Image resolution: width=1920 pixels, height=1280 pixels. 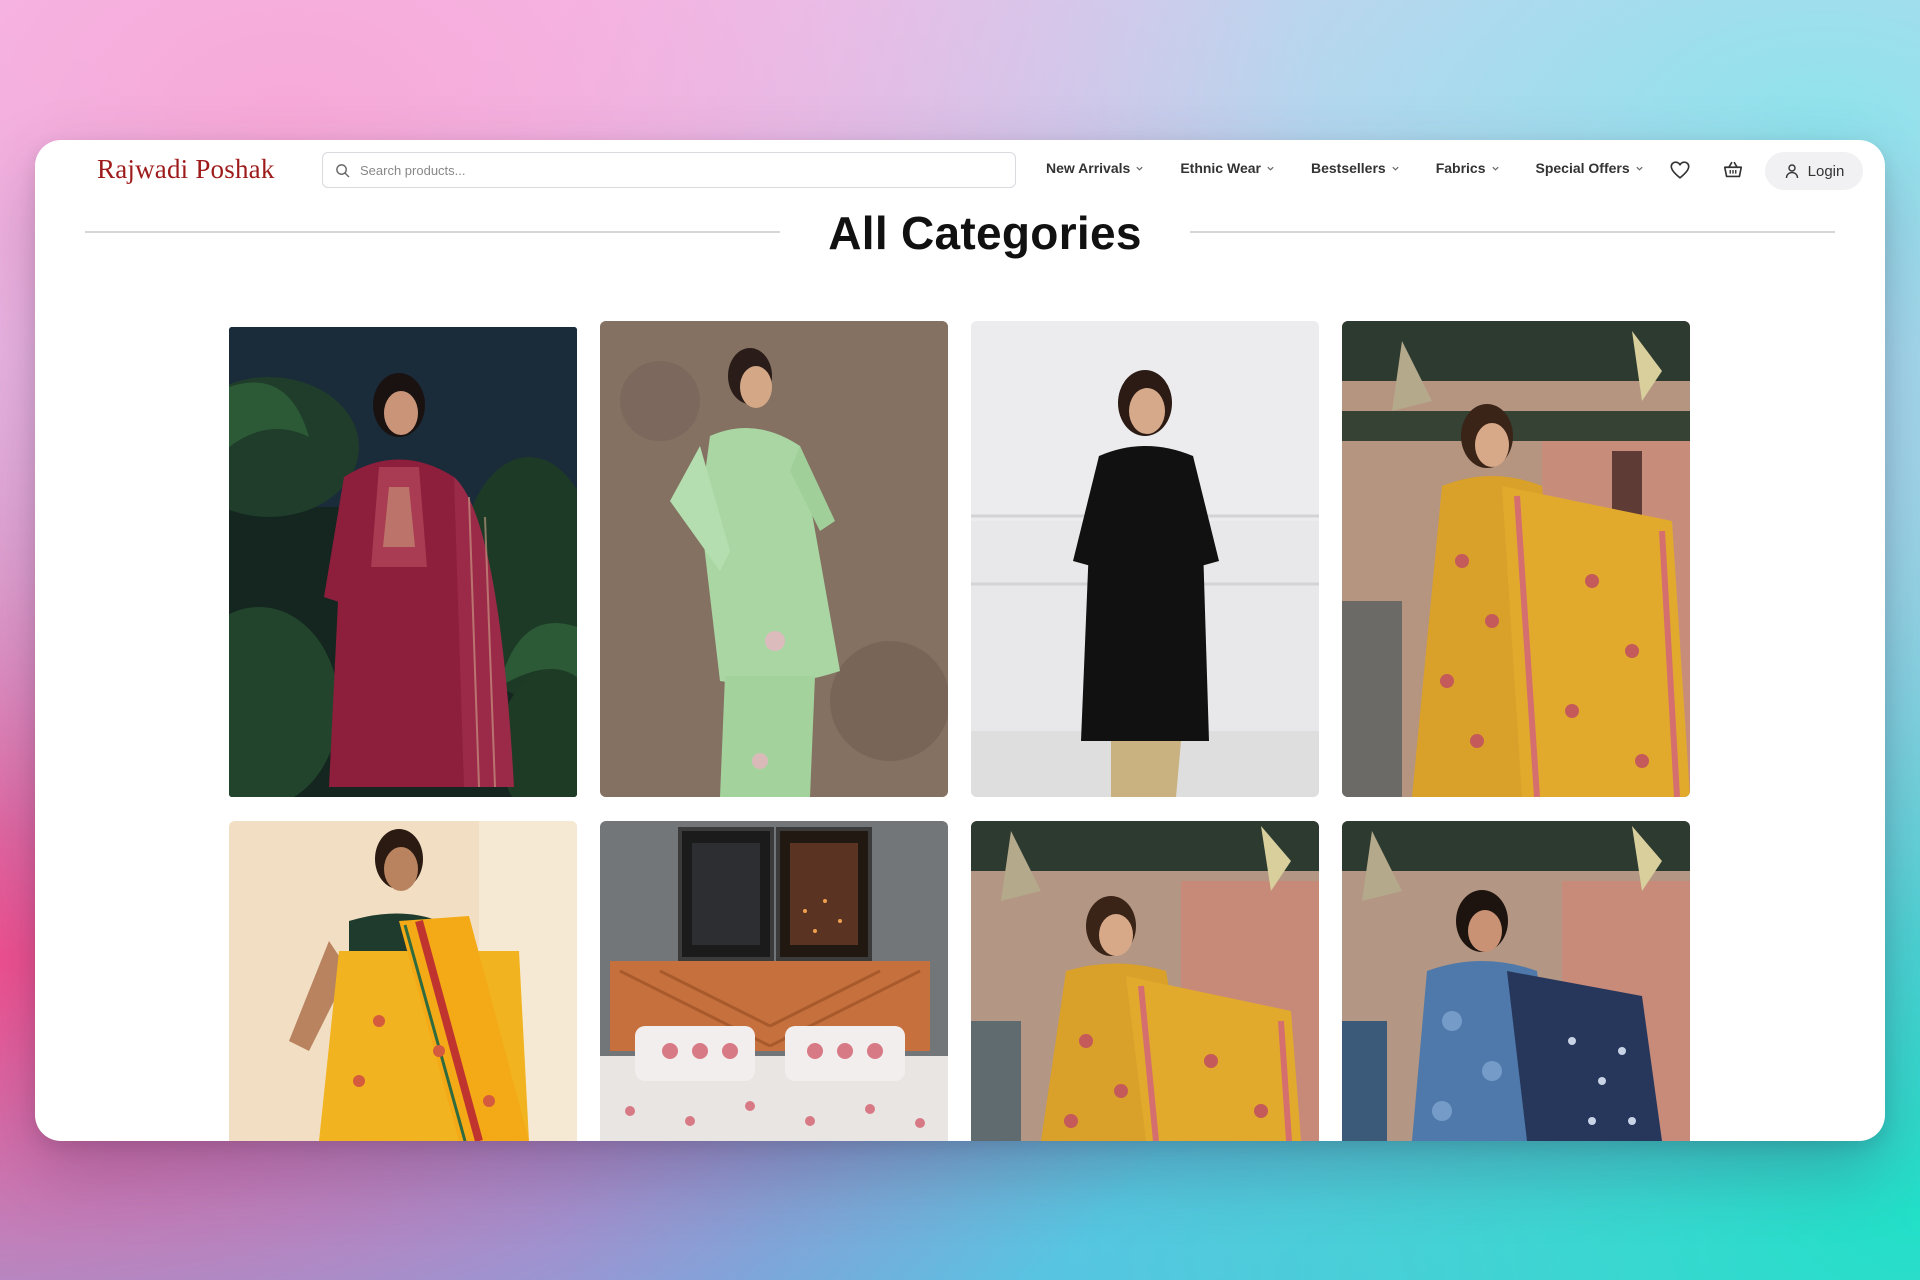 I want to click on nav-label: Ethnic Wear, so click(x=1220, y=168).